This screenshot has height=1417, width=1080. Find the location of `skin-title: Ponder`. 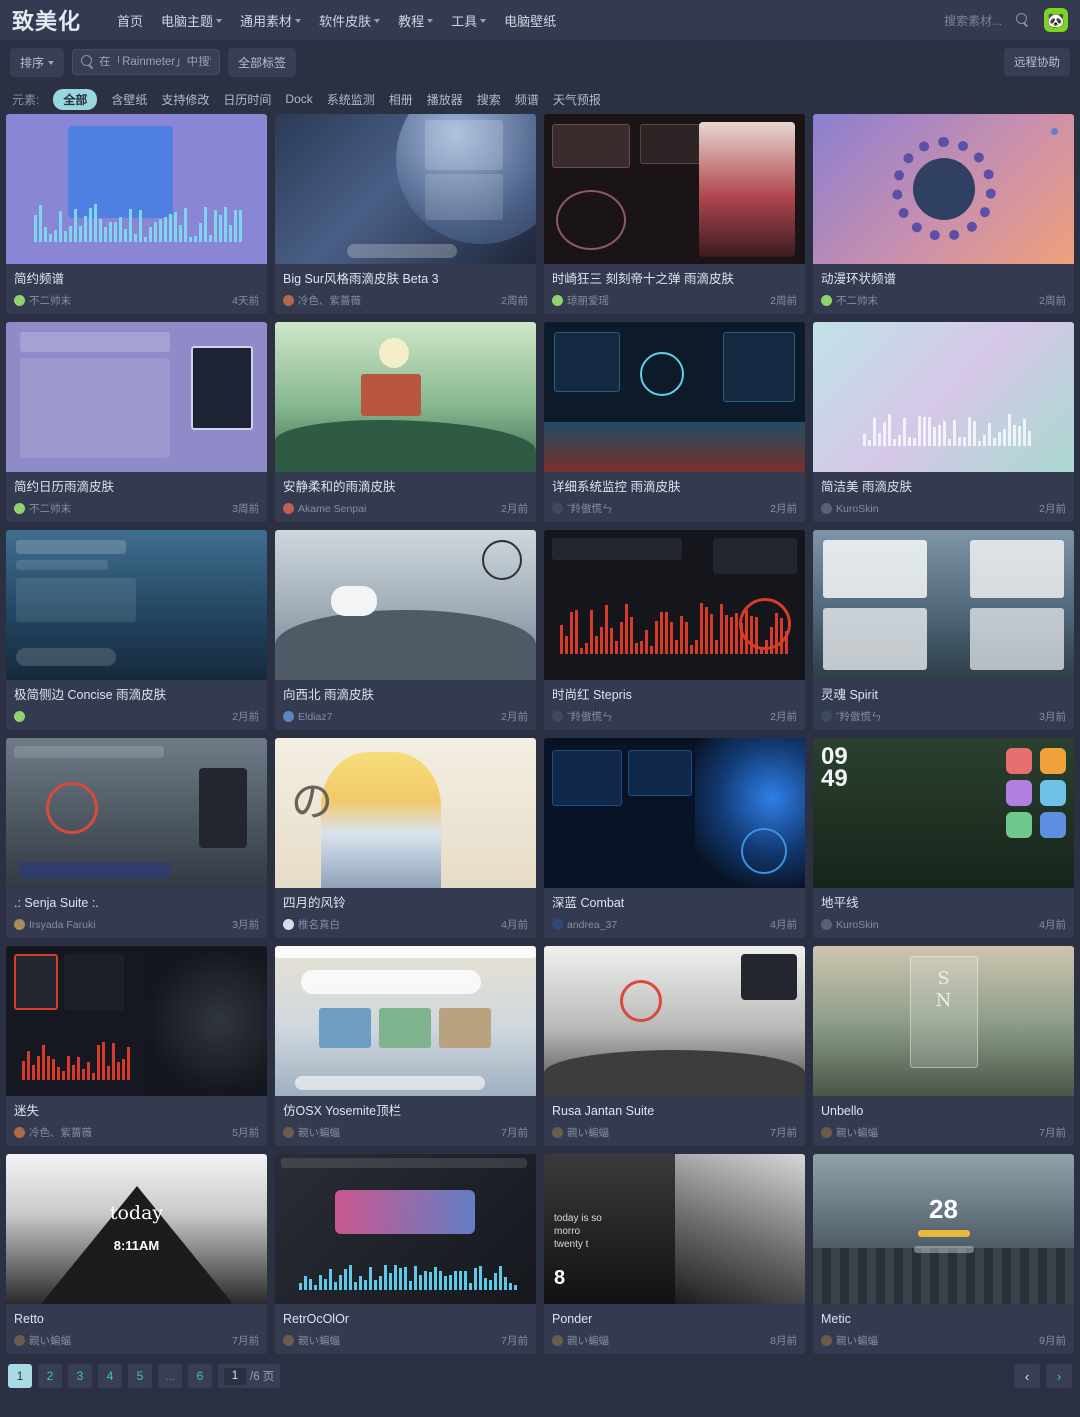

skin-title: Ponder is located at coordinates (674, 1319).